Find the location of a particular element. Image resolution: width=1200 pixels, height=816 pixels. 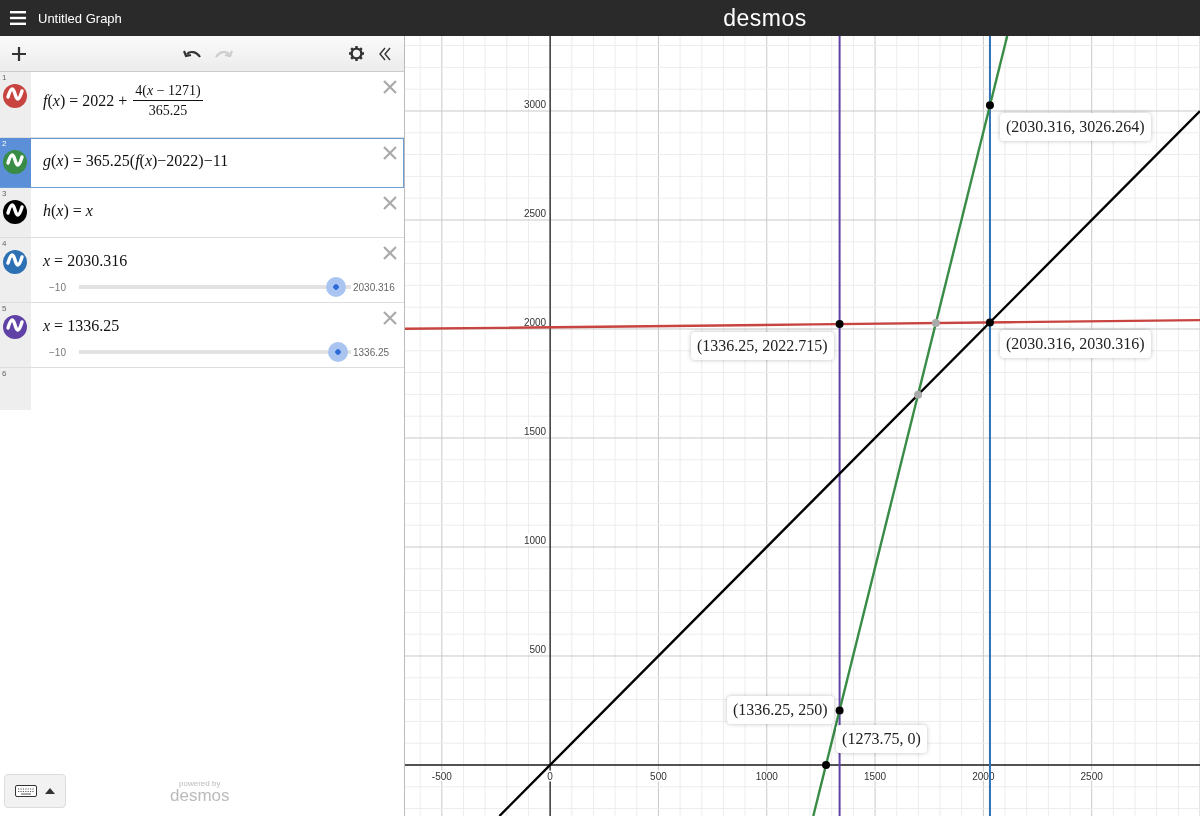

fraction-denominator: 365.25 is located at coordinates (168, 110).